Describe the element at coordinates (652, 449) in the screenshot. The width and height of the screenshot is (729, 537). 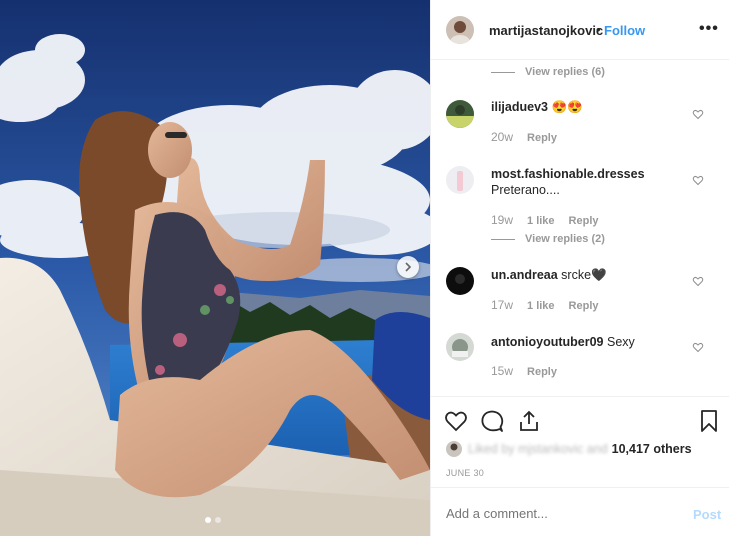
I see `likes-count: 10,417 others` at that location.